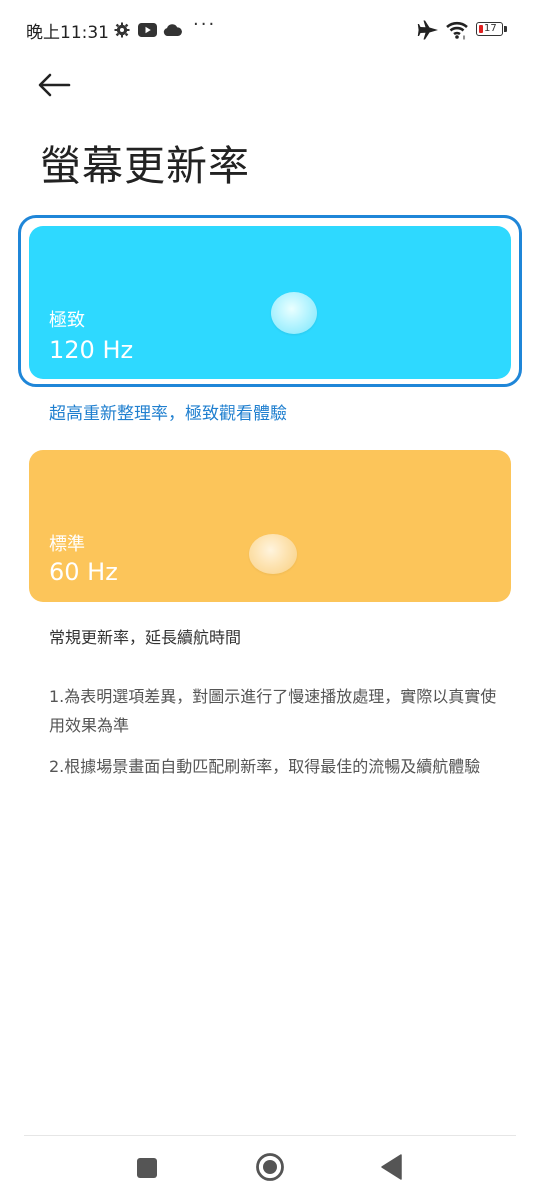 This screenshot has width=540, height=1200. I want to click on more-notifications: ···, so click(205, 24).